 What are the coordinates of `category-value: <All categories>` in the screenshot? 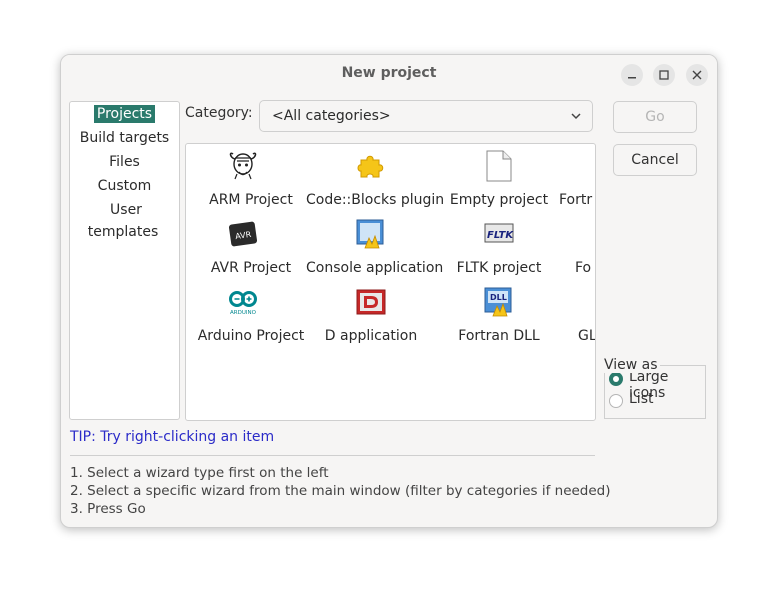 It's located at (331, 116).